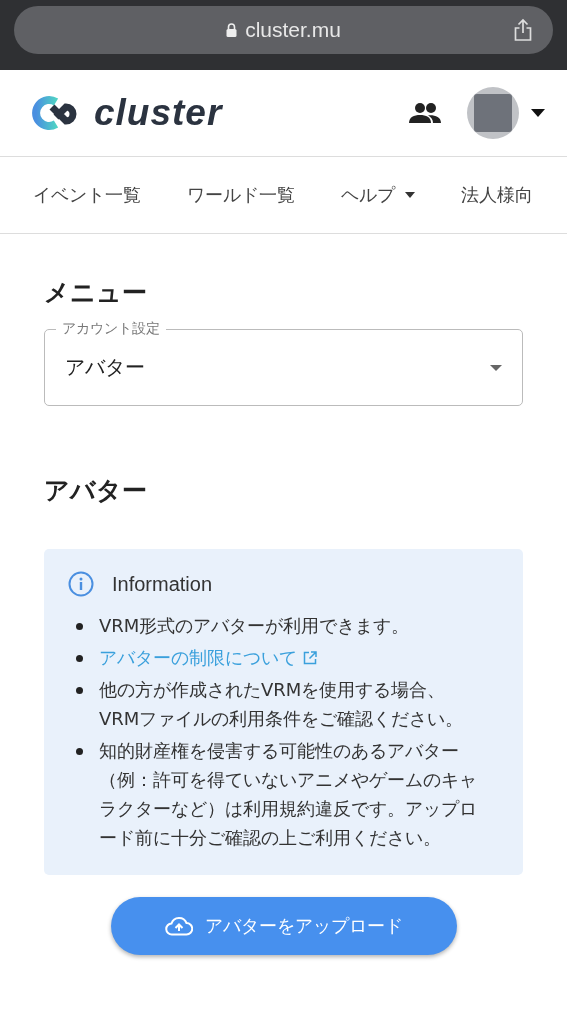 The image size is (567, 1024). I want to click on info-title: Information, so click(162, 584).